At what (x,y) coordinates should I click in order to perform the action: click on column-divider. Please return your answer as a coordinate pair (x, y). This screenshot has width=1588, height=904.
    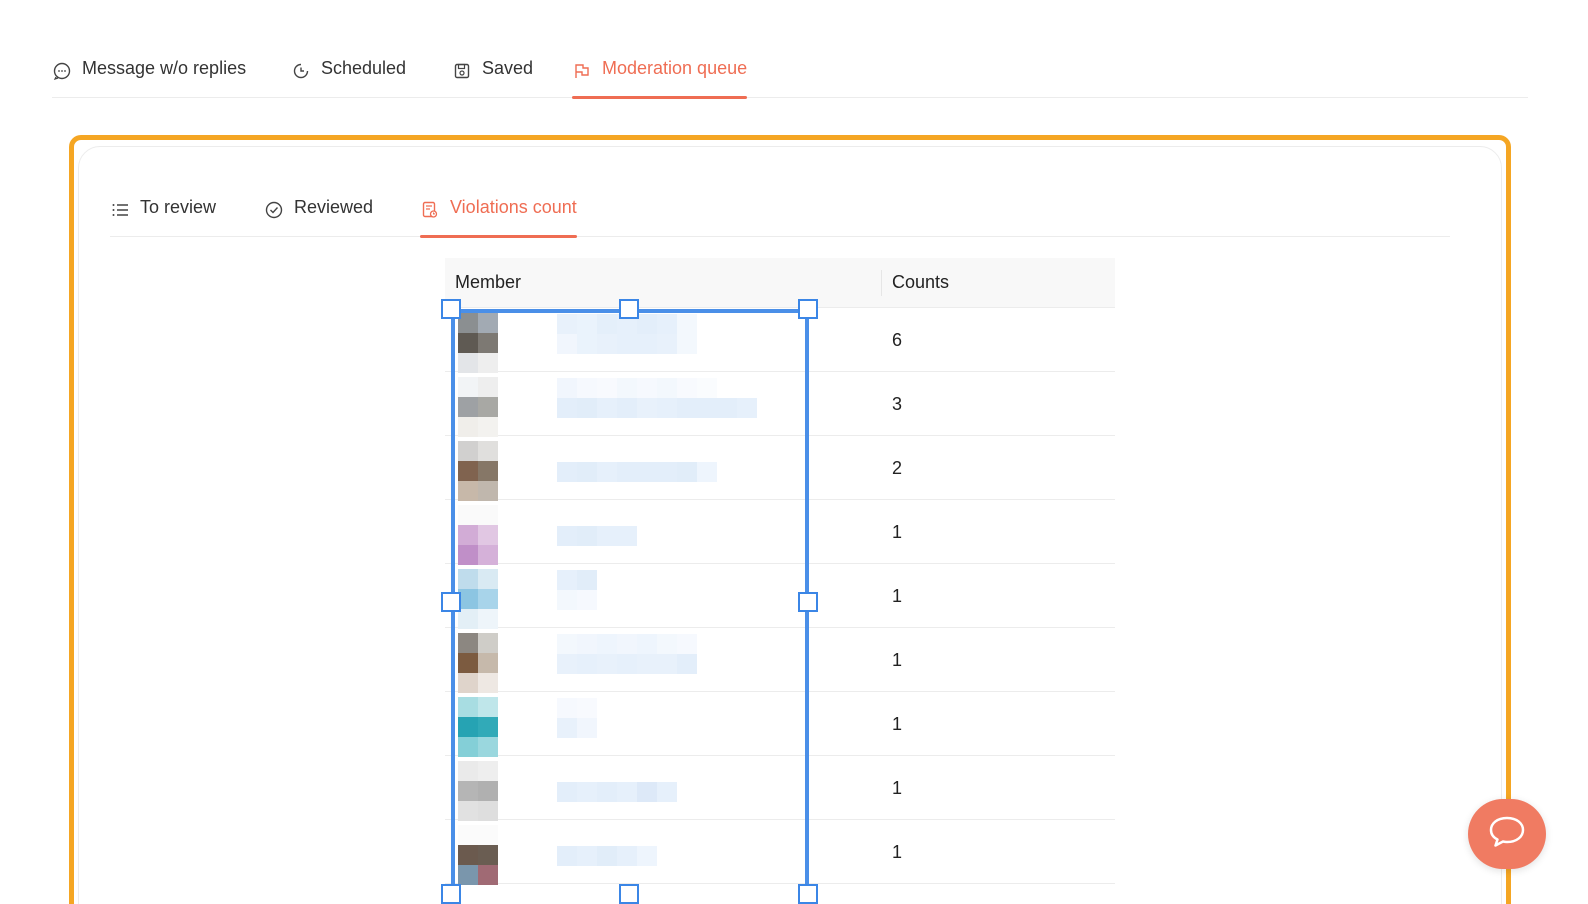
    Looking at the image, I should click on (881, 283).